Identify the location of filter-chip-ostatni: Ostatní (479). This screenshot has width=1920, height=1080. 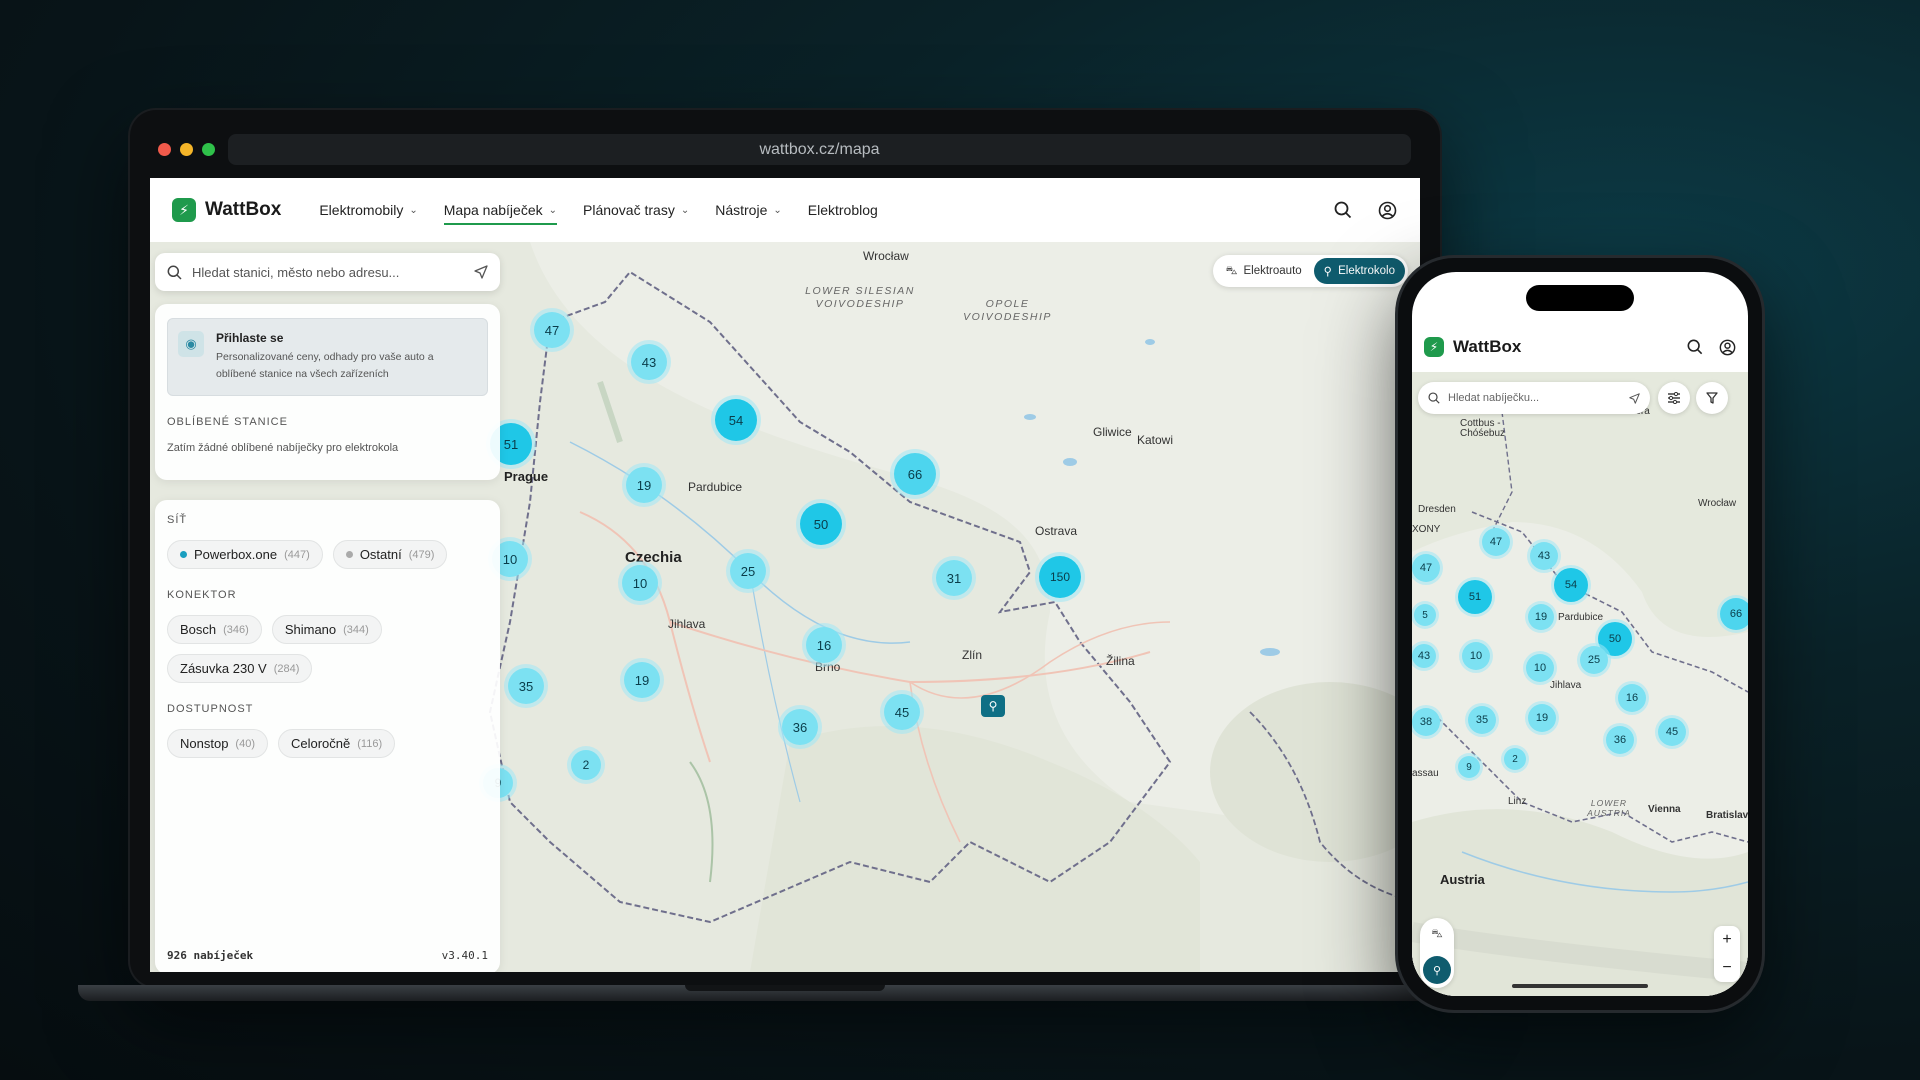
(390, 554).